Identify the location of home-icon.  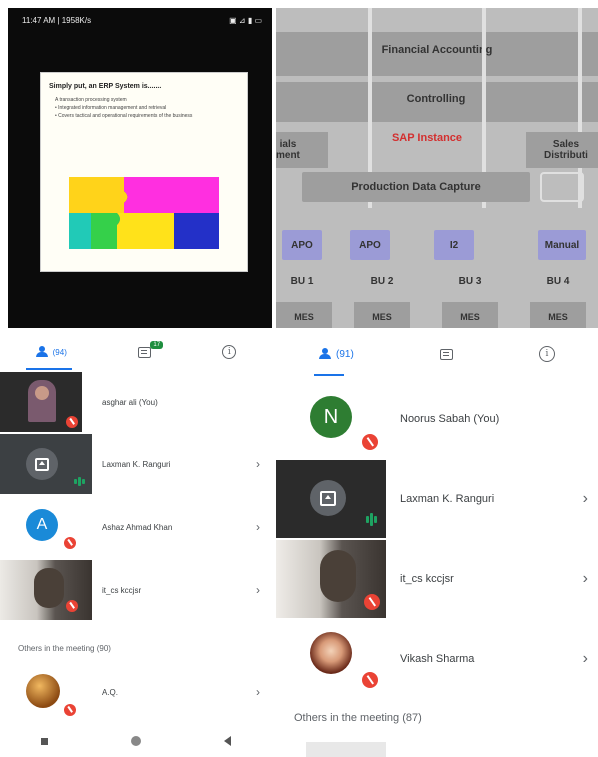
(135, 741).